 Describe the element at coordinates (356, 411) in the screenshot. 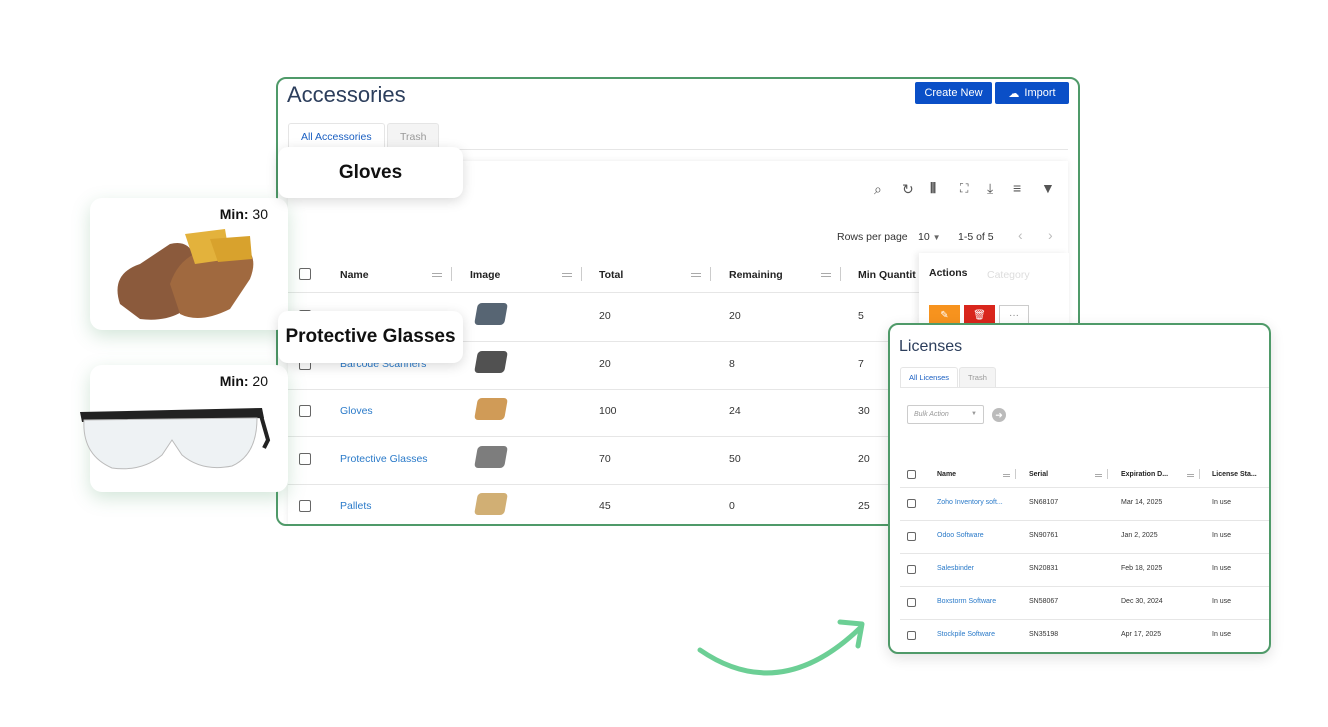

I see `accessory-name-link: Gloves` at that location.